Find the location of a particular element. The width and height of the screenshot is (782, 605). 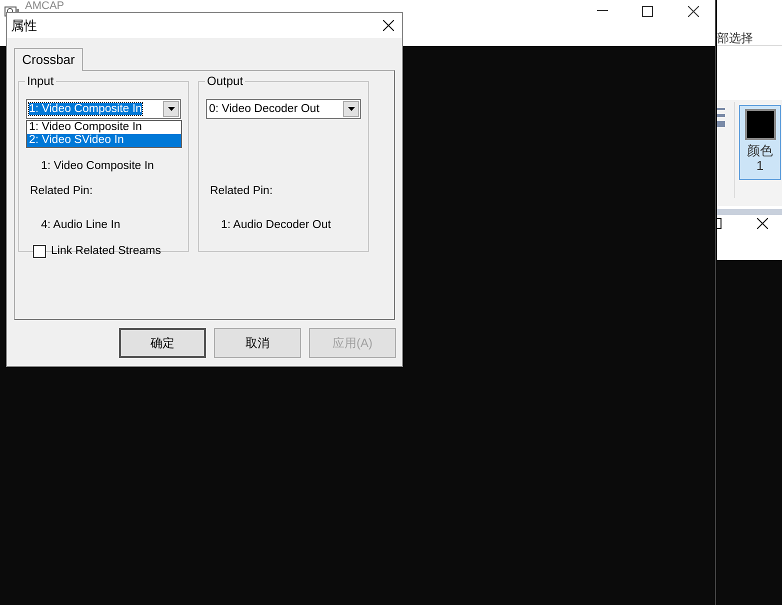

related-pin: 1: Audio Decoder Out is located at coordinates (276, 225).